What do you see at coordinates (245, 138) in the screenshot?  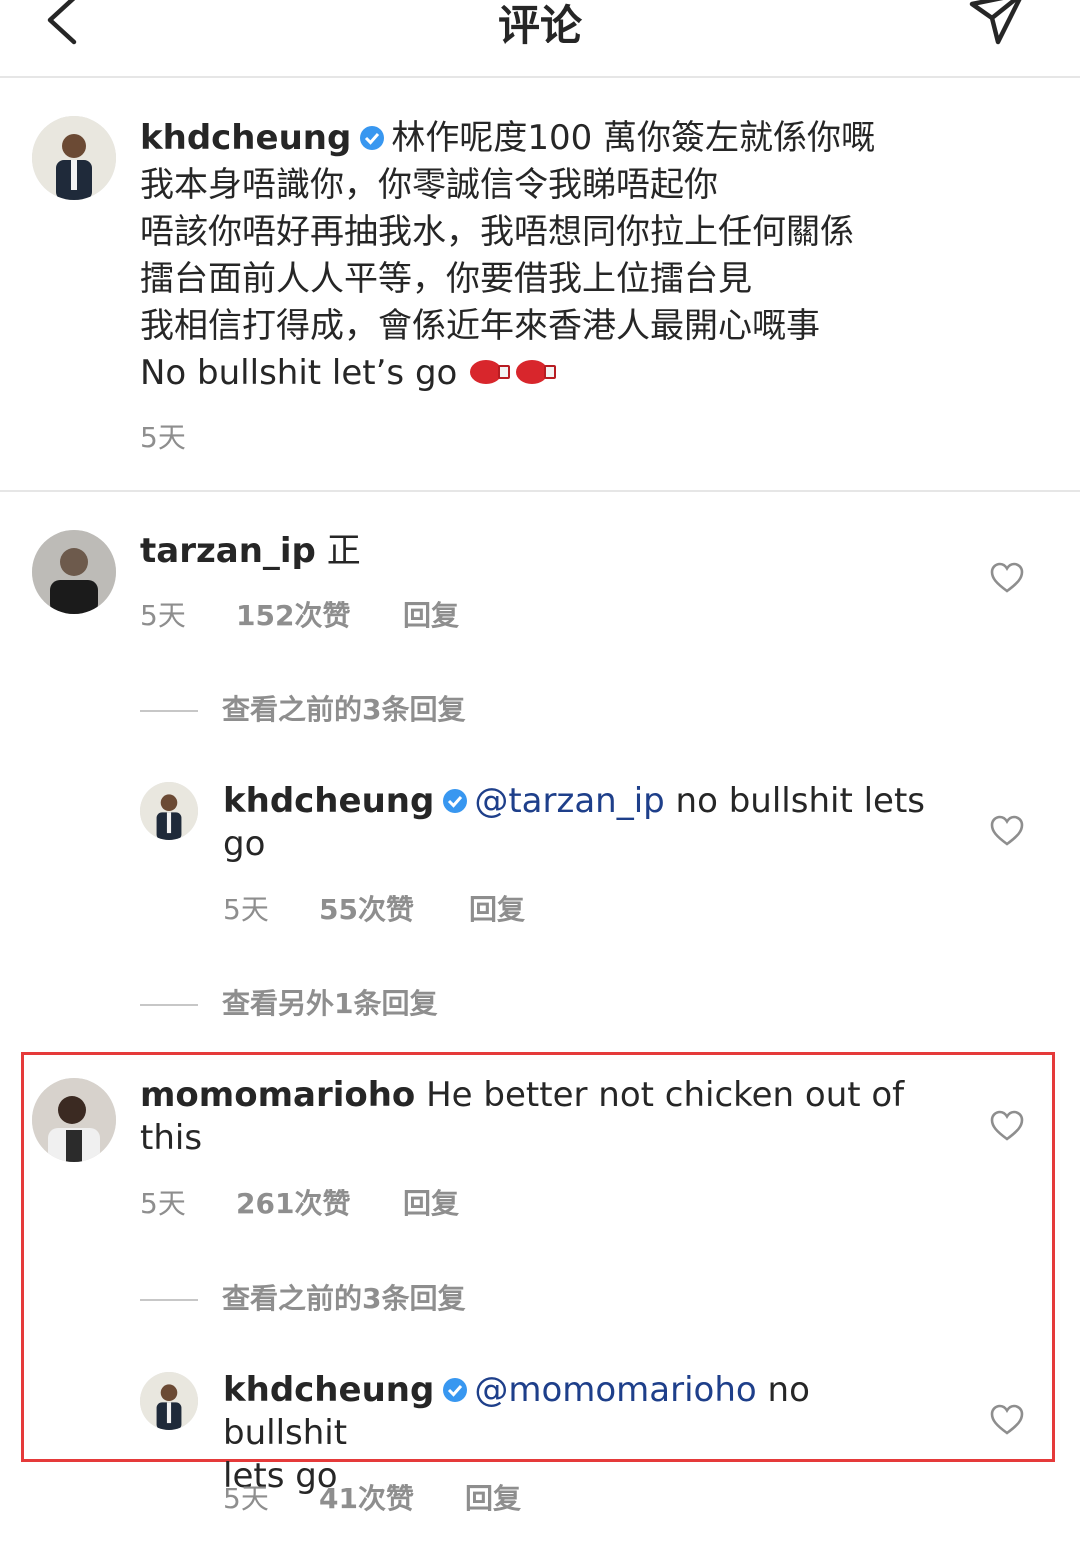 I see `caption-username: khdcheung` at bounding box center [245, 138].